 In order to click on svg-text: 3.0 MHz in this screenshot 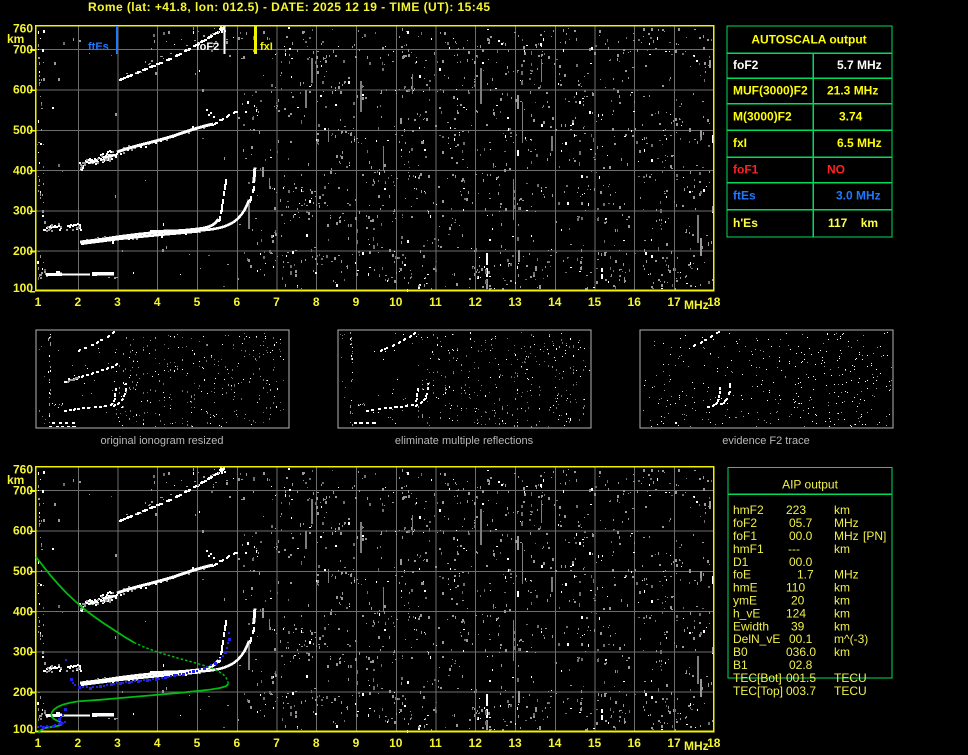, I will do `click(858, 196)`.